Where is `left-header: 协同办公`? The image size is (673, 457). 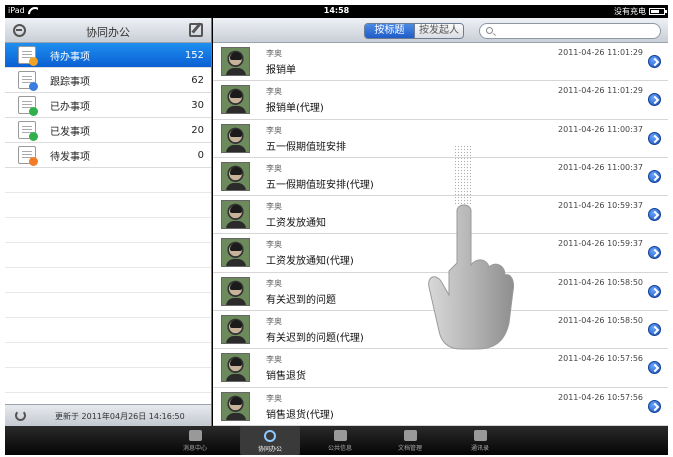 left-header: 协同办公 is located at coordinates (108, 30).